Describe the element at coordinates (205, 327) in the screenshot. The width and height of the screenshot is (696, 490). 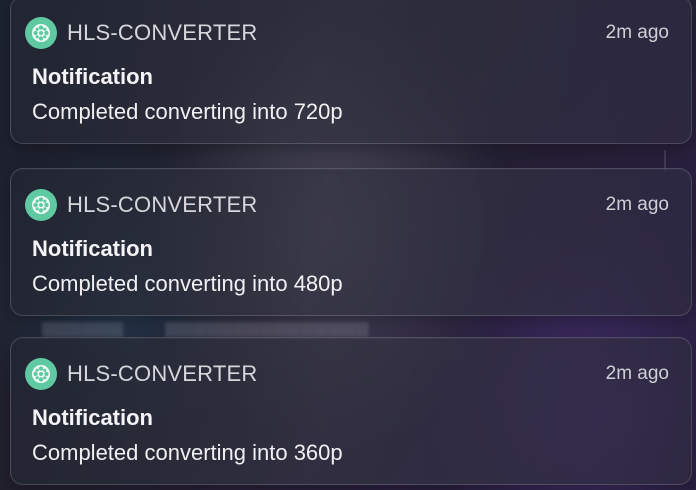
I see `background-blurred-text: ▆▆▆▆▆▆ ▆▆▆▆▆▆▆▆▆▆▆▆▆▆▆` at that location.